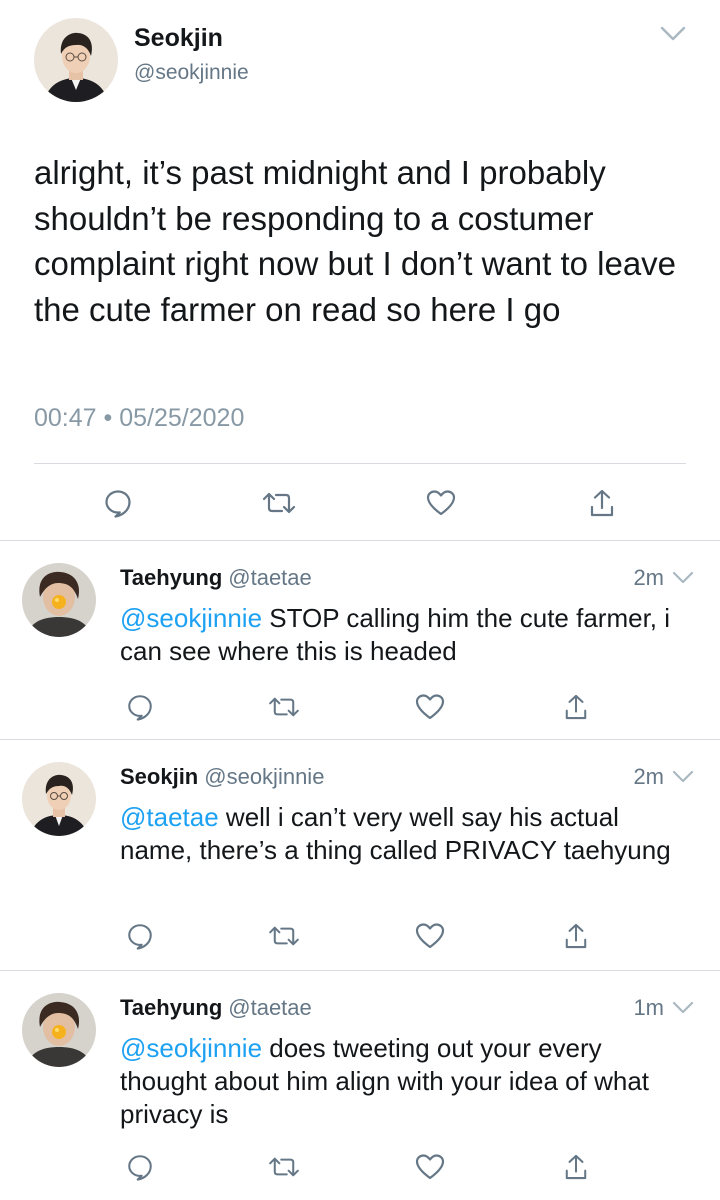 The height and width of the screenshot is (1200, 720). What do you see at coordinates (182, 418) in the screenshot?
I see `tweet-date: 05/25/2020` at bounding box center [182, 418].